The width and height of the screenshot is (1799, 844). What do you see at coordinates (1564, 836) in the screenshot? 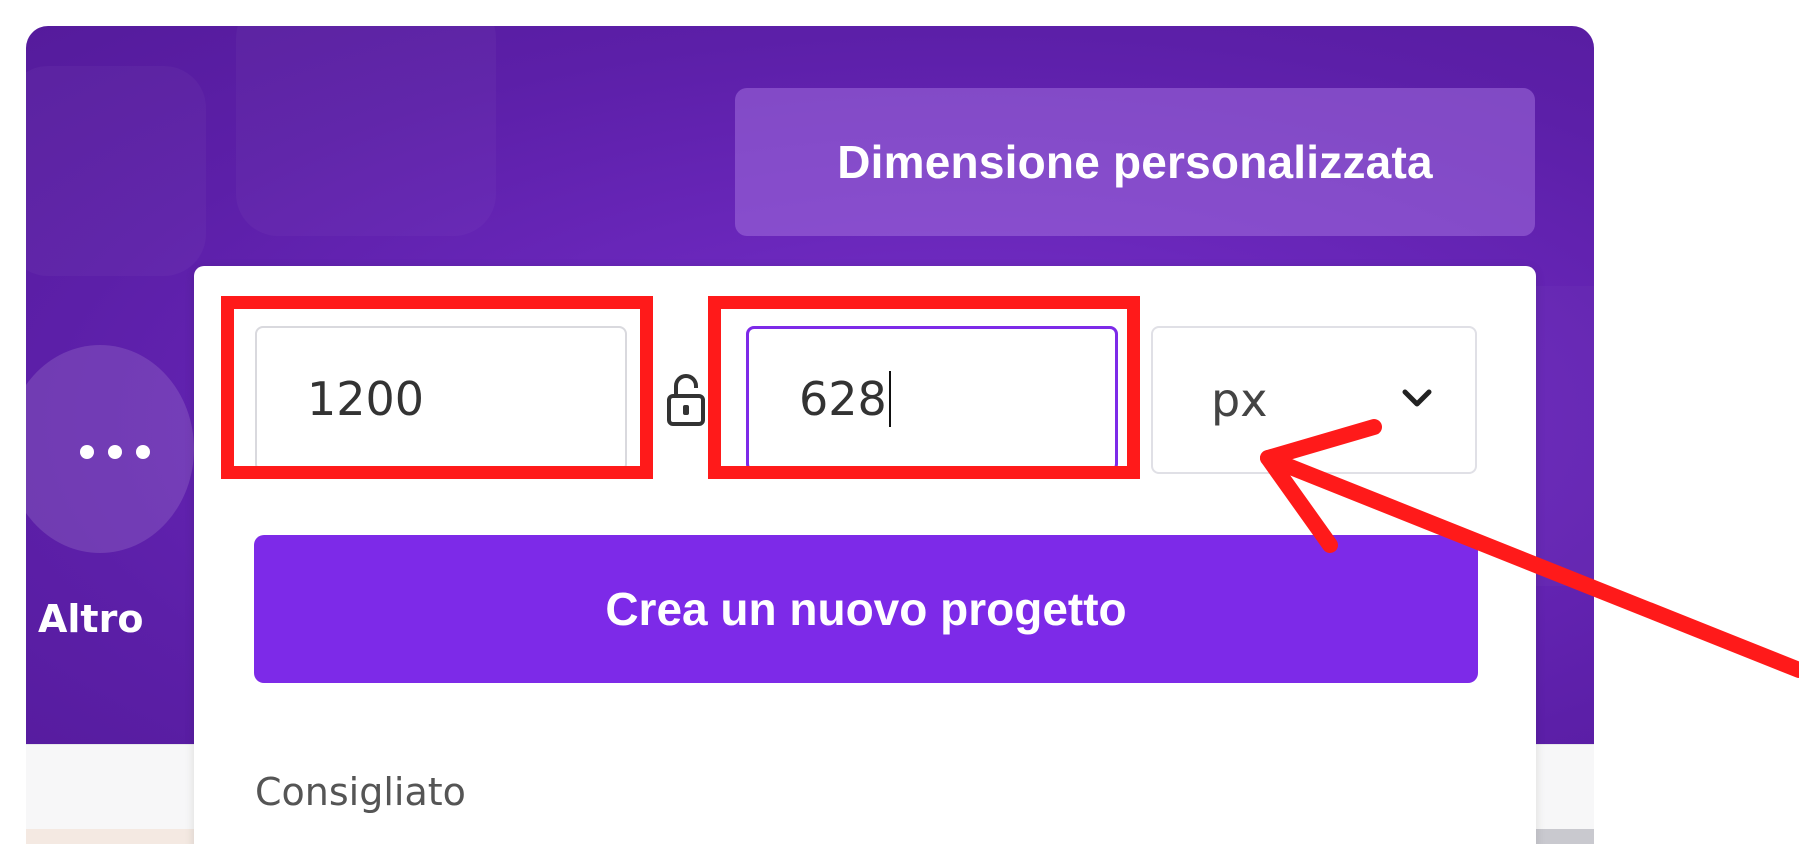
I see `scrollbar-peek` at bounding box center [1564, 836].